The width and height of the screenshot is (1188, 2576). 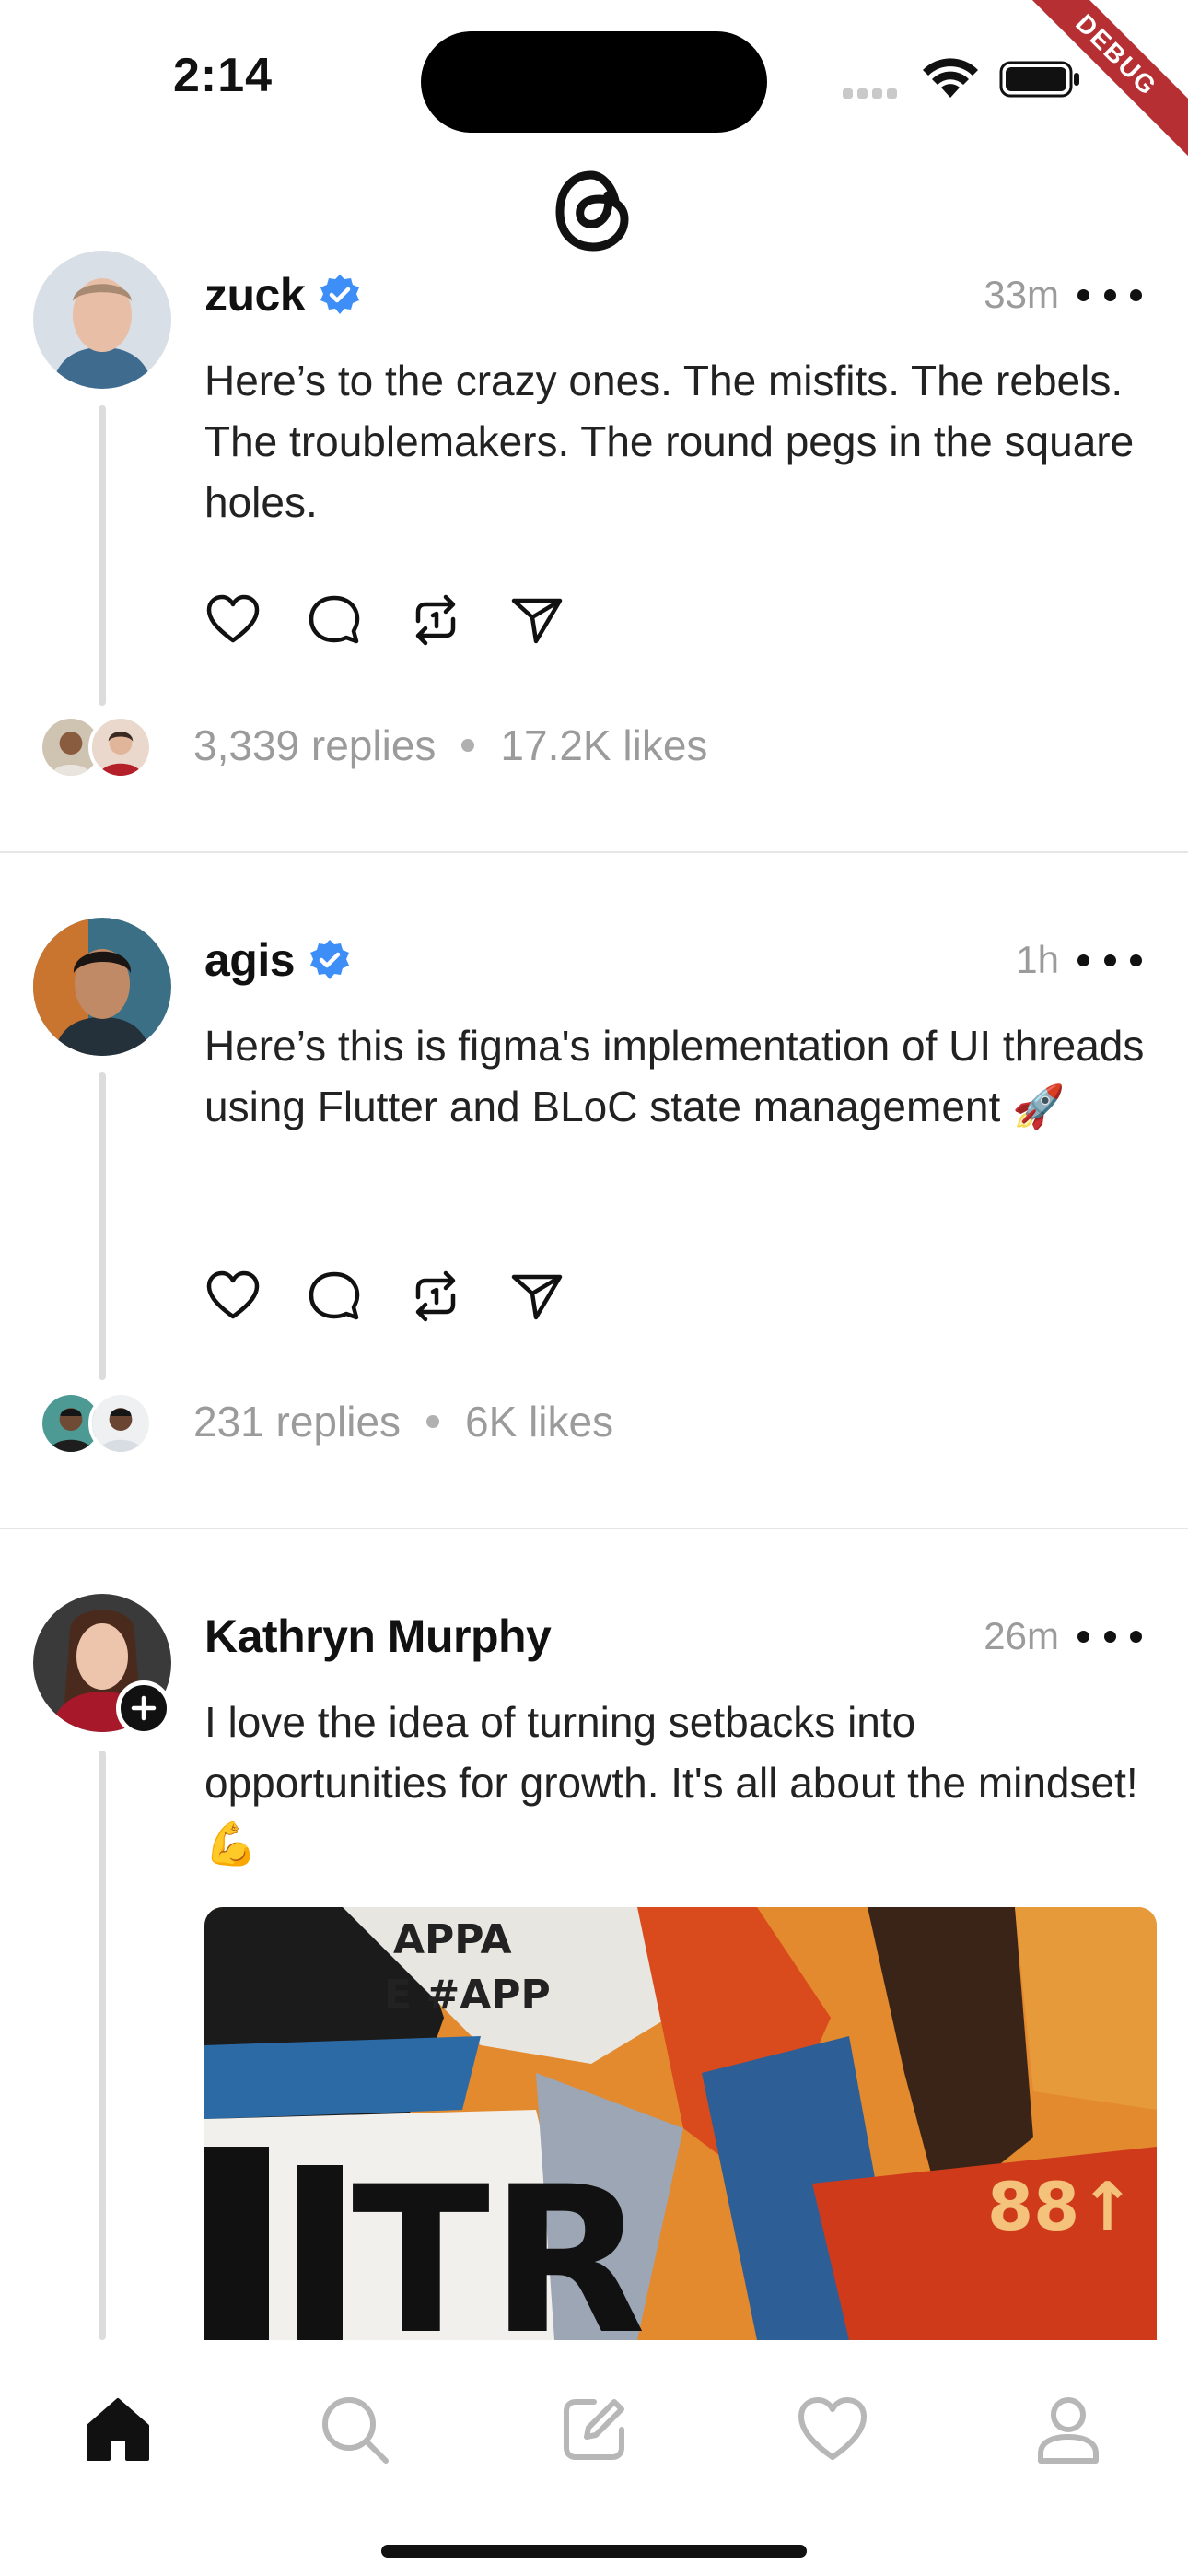 I want to click on home-indicator, so click(x=594, y=2551).